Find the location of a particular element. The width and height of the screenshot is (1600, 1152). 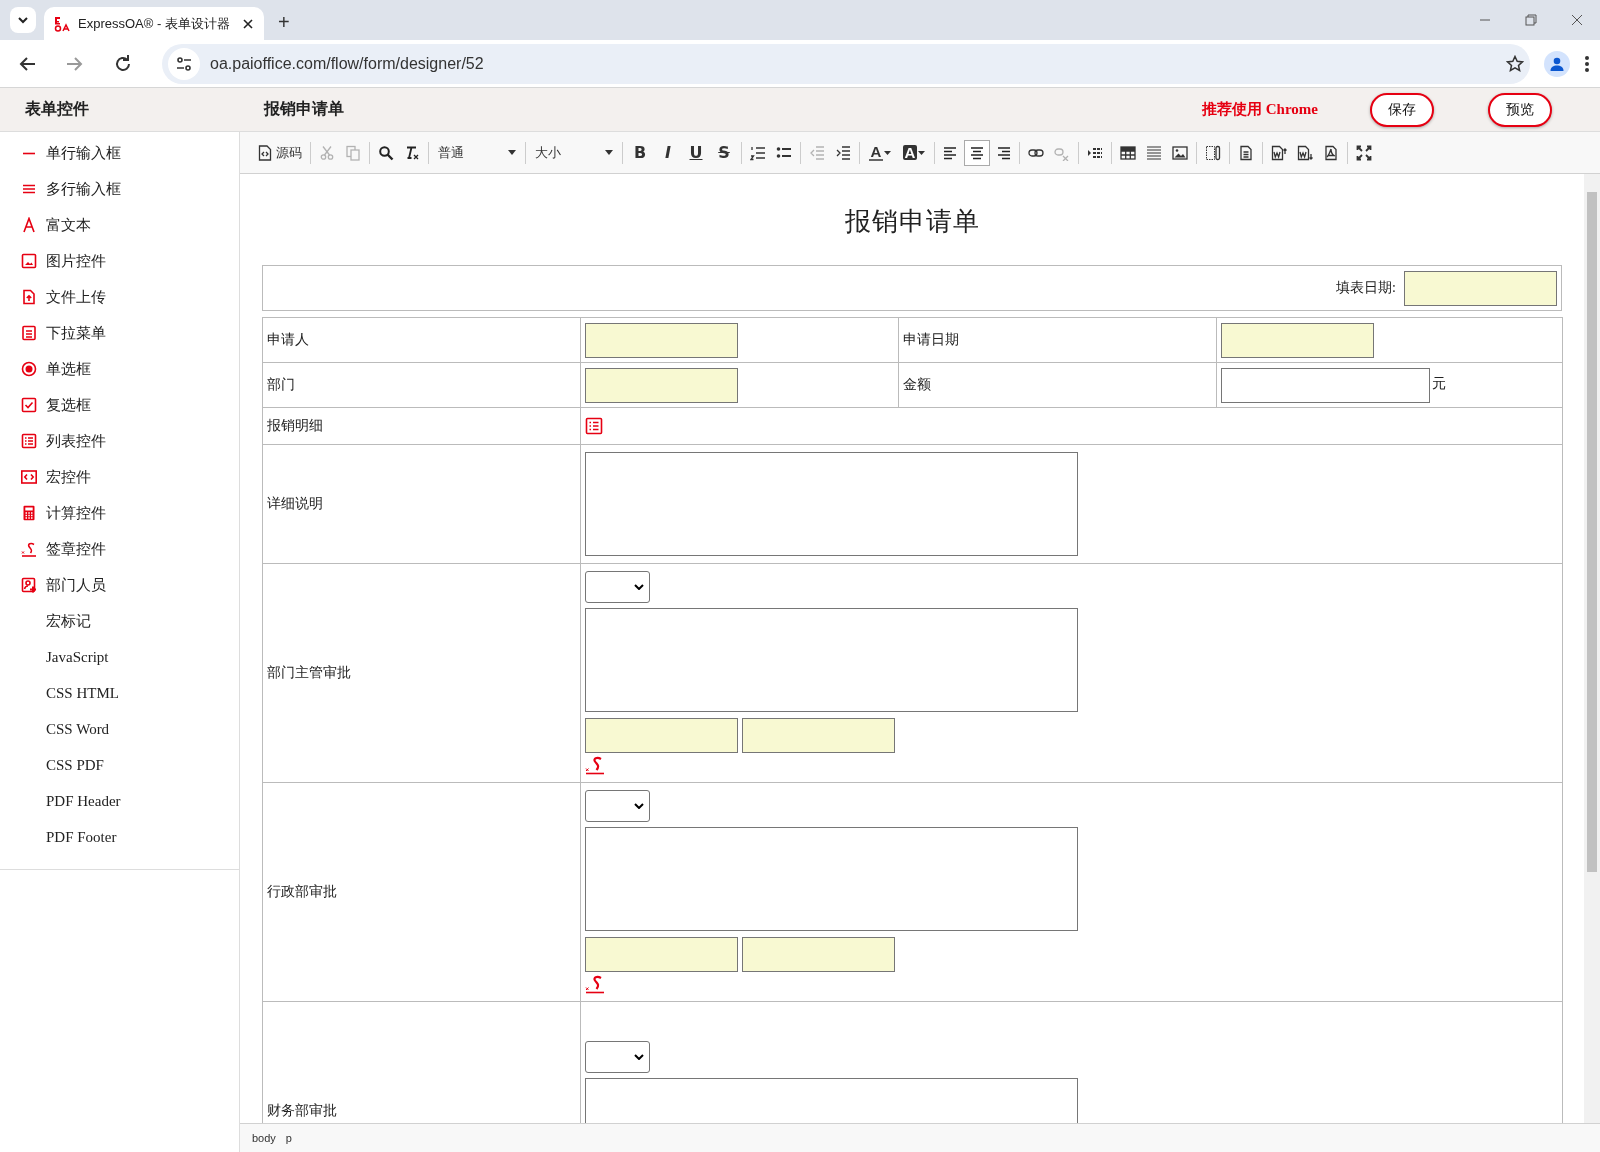

sidebar-item: 文件上传 is located at coordinates (119, 297).